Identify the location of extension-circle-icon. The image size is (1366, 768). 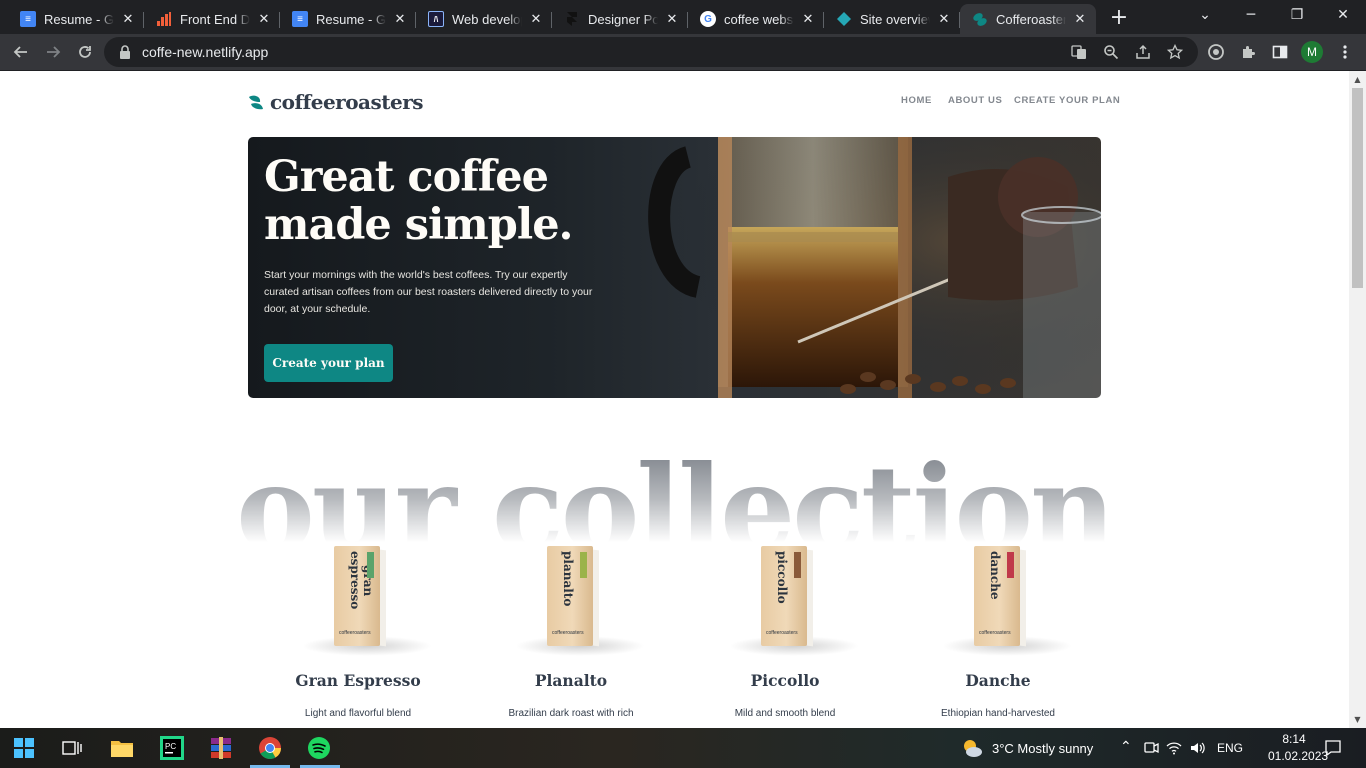
(1216, 52).